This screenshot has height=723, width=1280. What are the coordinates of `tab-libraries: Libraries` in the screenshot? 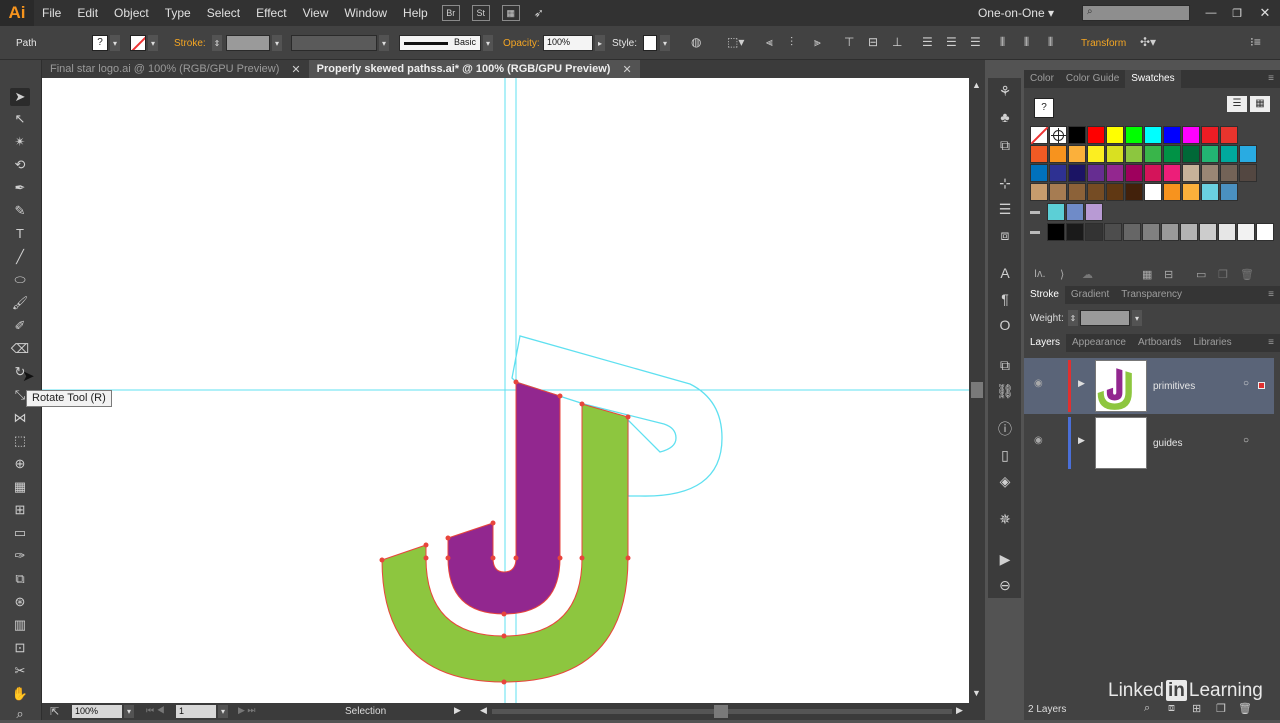 It's located at (1212, 343).